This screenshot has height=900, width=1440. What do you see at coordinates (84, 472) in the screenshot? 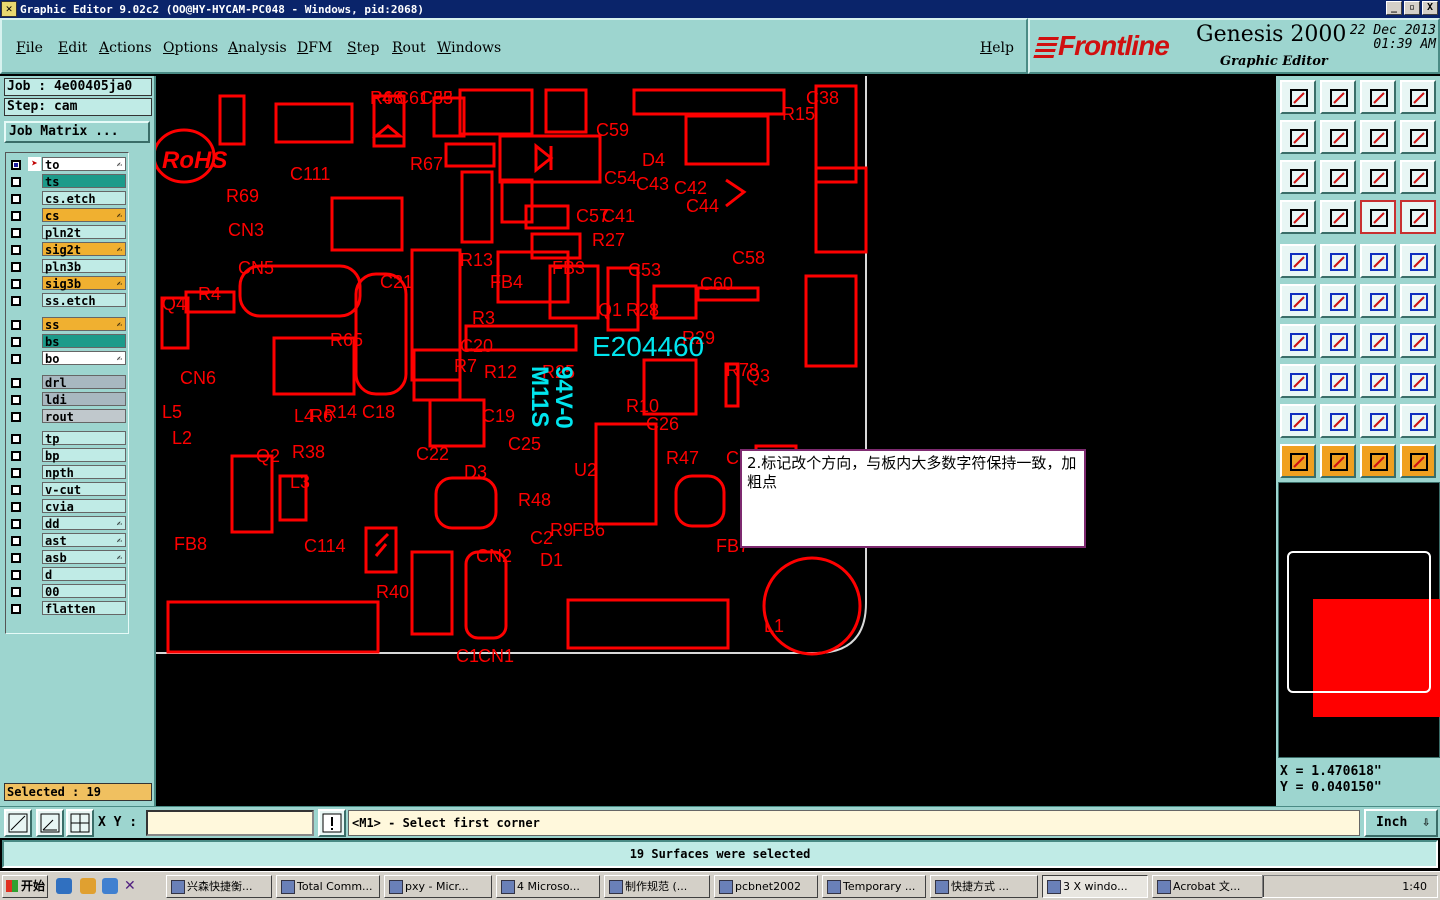
I see `layer-name: npth` at bounding box center [84, 472].